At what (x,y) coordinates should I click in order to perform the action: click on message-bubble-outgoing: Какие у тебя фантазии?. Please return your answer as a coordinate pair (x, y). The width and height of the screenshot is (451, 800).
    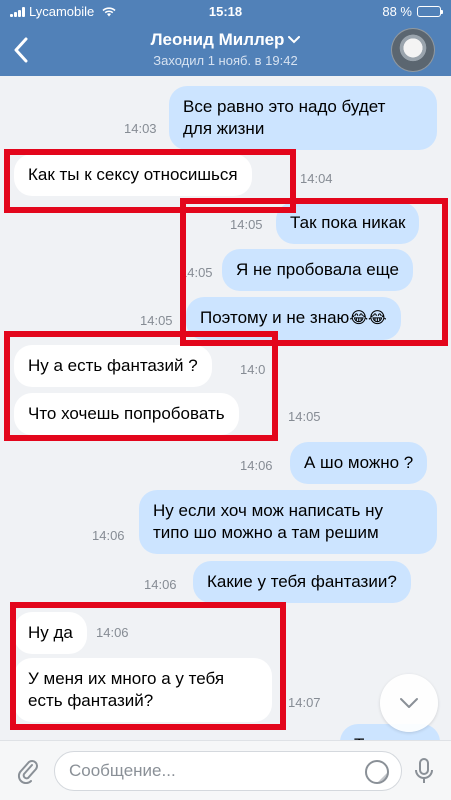
    Looking at the image, I should click on (302, 582).